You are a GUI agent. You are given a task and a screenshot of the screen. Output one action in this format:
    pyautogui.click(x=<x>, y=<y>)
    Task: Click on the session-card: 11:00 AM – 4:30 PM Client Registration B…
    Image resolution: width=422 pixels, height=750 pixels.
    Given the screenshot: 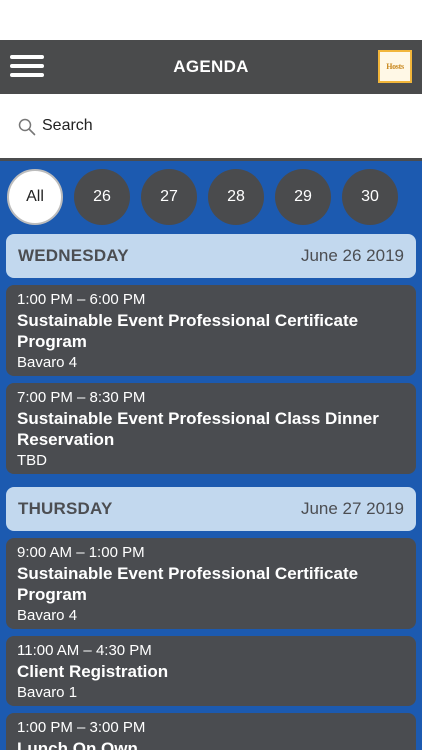 What is the action you would take?
    pyautogui.click(x=211, y=671)
    